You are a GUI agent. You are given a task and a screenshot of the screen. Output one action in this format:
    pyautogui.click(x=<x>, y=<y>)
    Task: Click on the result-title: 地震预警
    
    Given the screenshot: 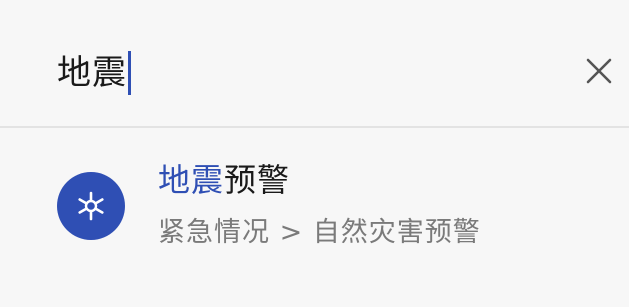 What is the action you would take?
    pyautogui.click(x=224, y=180)
    